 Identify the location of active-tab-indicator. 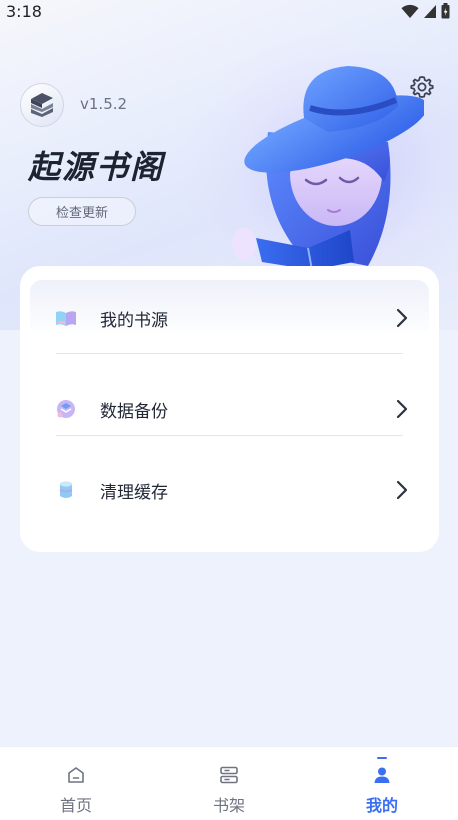
(382, 758).